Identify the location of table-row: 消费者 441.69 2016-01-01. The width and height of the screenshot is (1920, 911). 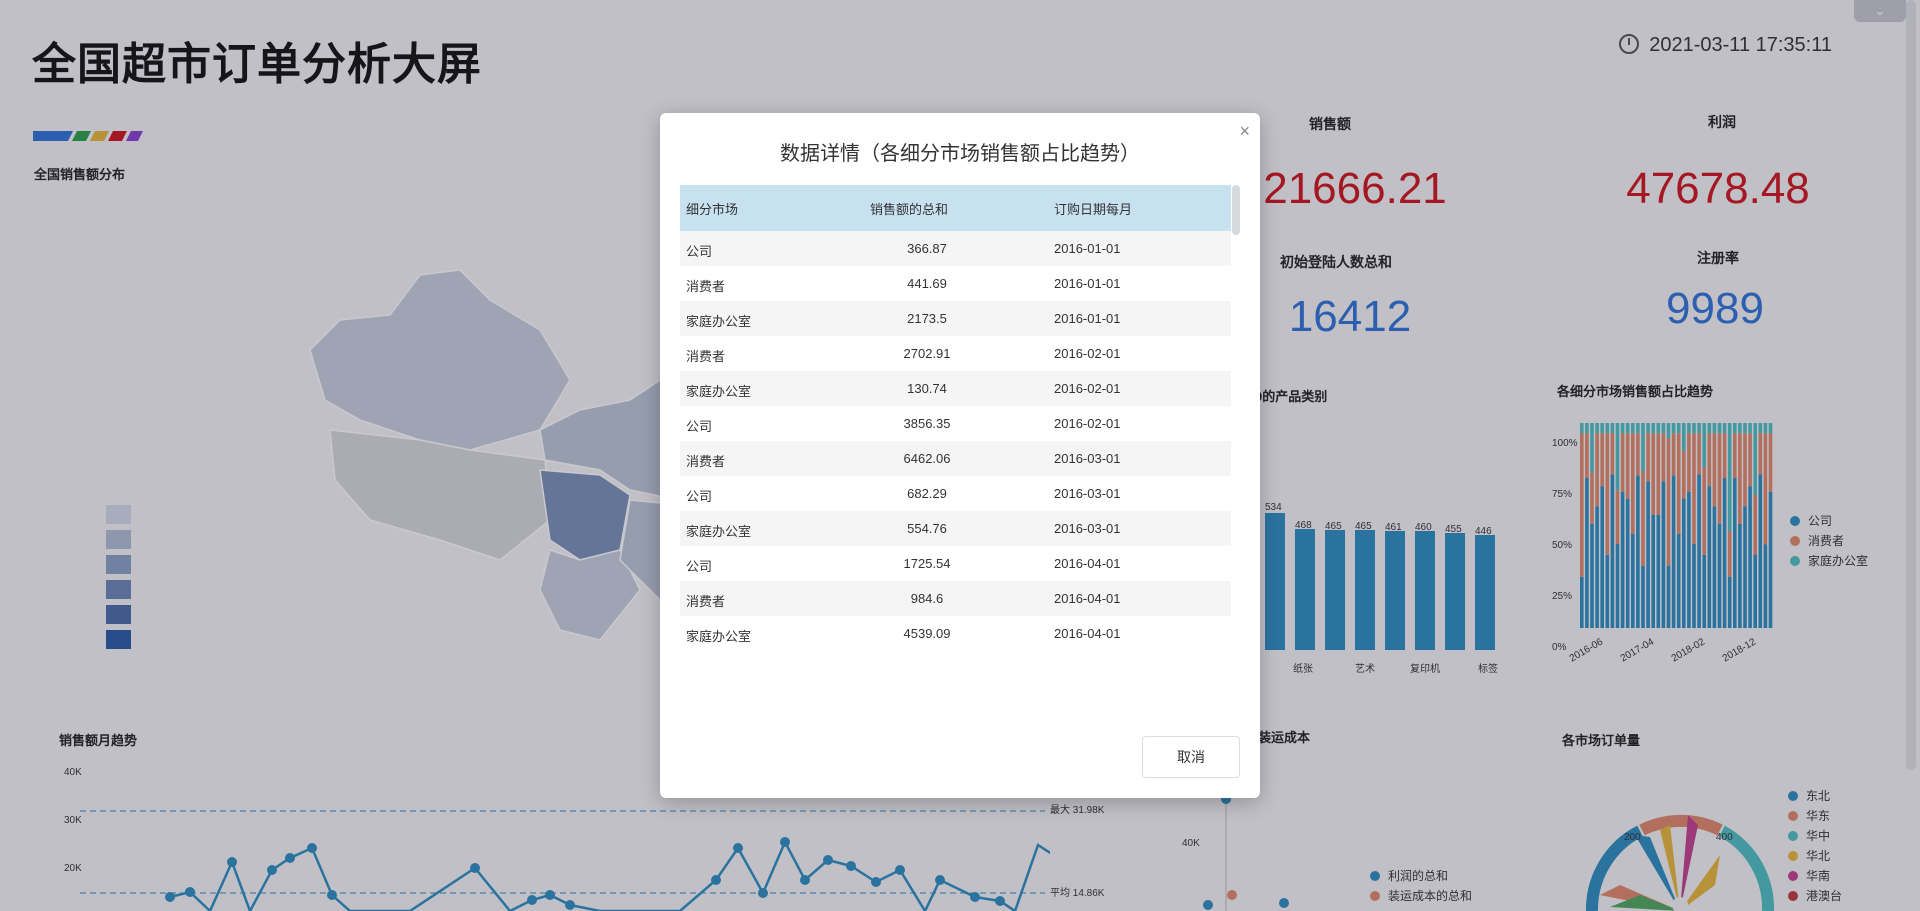
(955, 283).